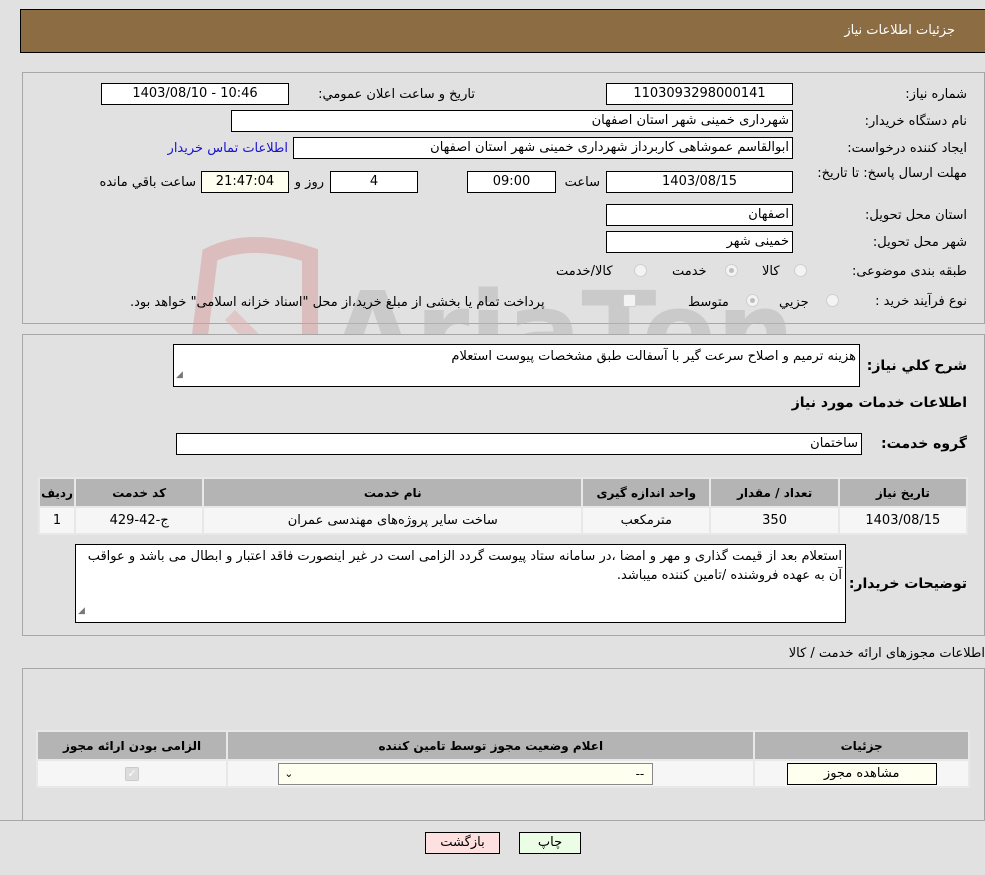  Describe the element at coordinates (699, 215) in the screenshot. I see `province-field: اصفهان` at that location.